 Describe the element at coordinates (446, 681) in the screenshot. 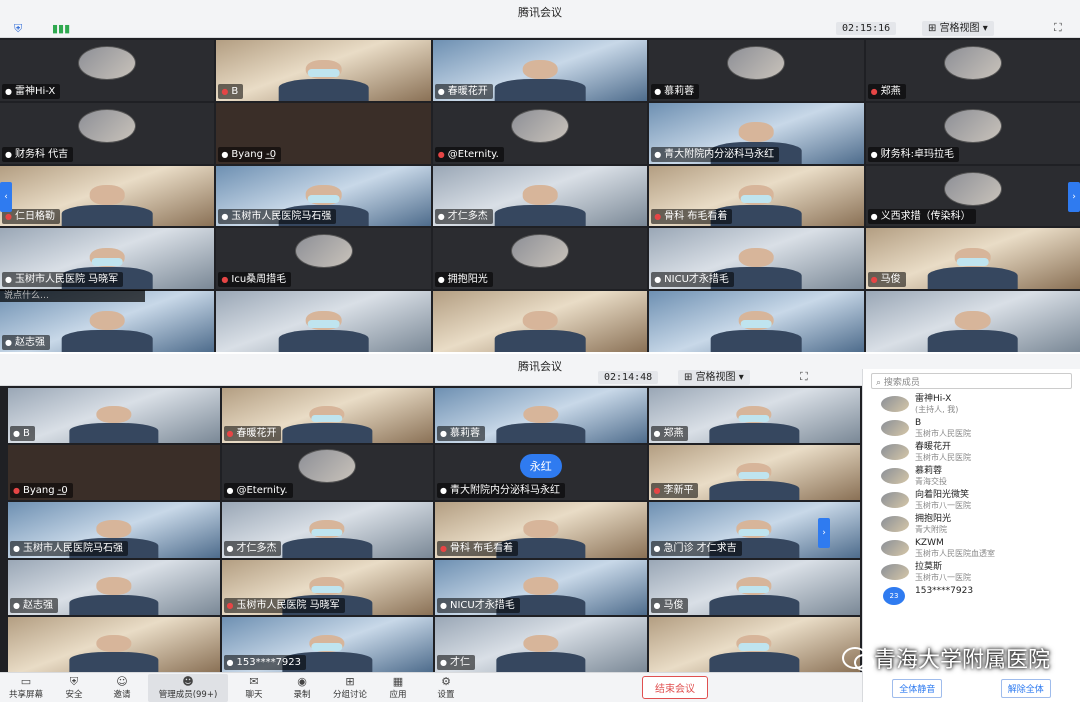

I see `gear-icon: ⚙` at that location.